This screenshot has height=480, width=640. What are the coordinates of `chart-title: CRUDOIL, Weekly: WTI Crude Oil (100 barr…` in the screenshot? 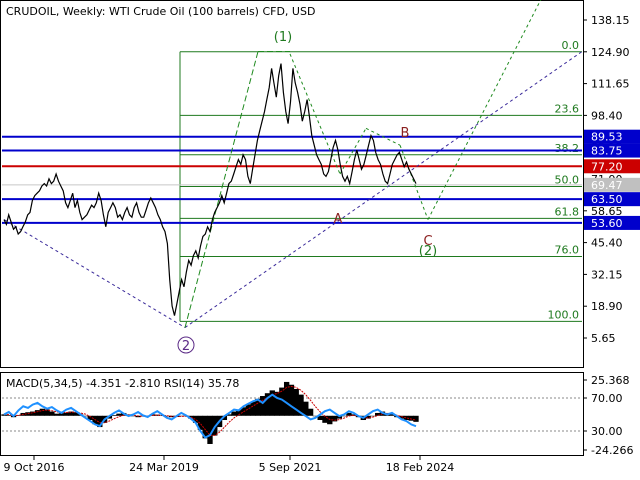 It's located at (160, 11).